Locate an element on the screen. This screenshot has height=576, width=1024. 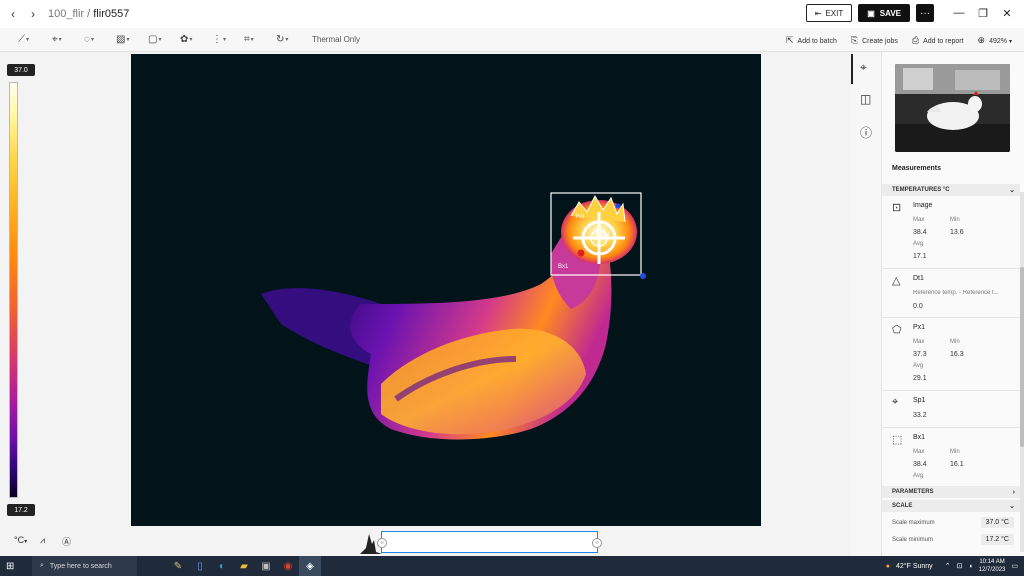
spot-icon: ⌖ is located at coordinates (895, 402).